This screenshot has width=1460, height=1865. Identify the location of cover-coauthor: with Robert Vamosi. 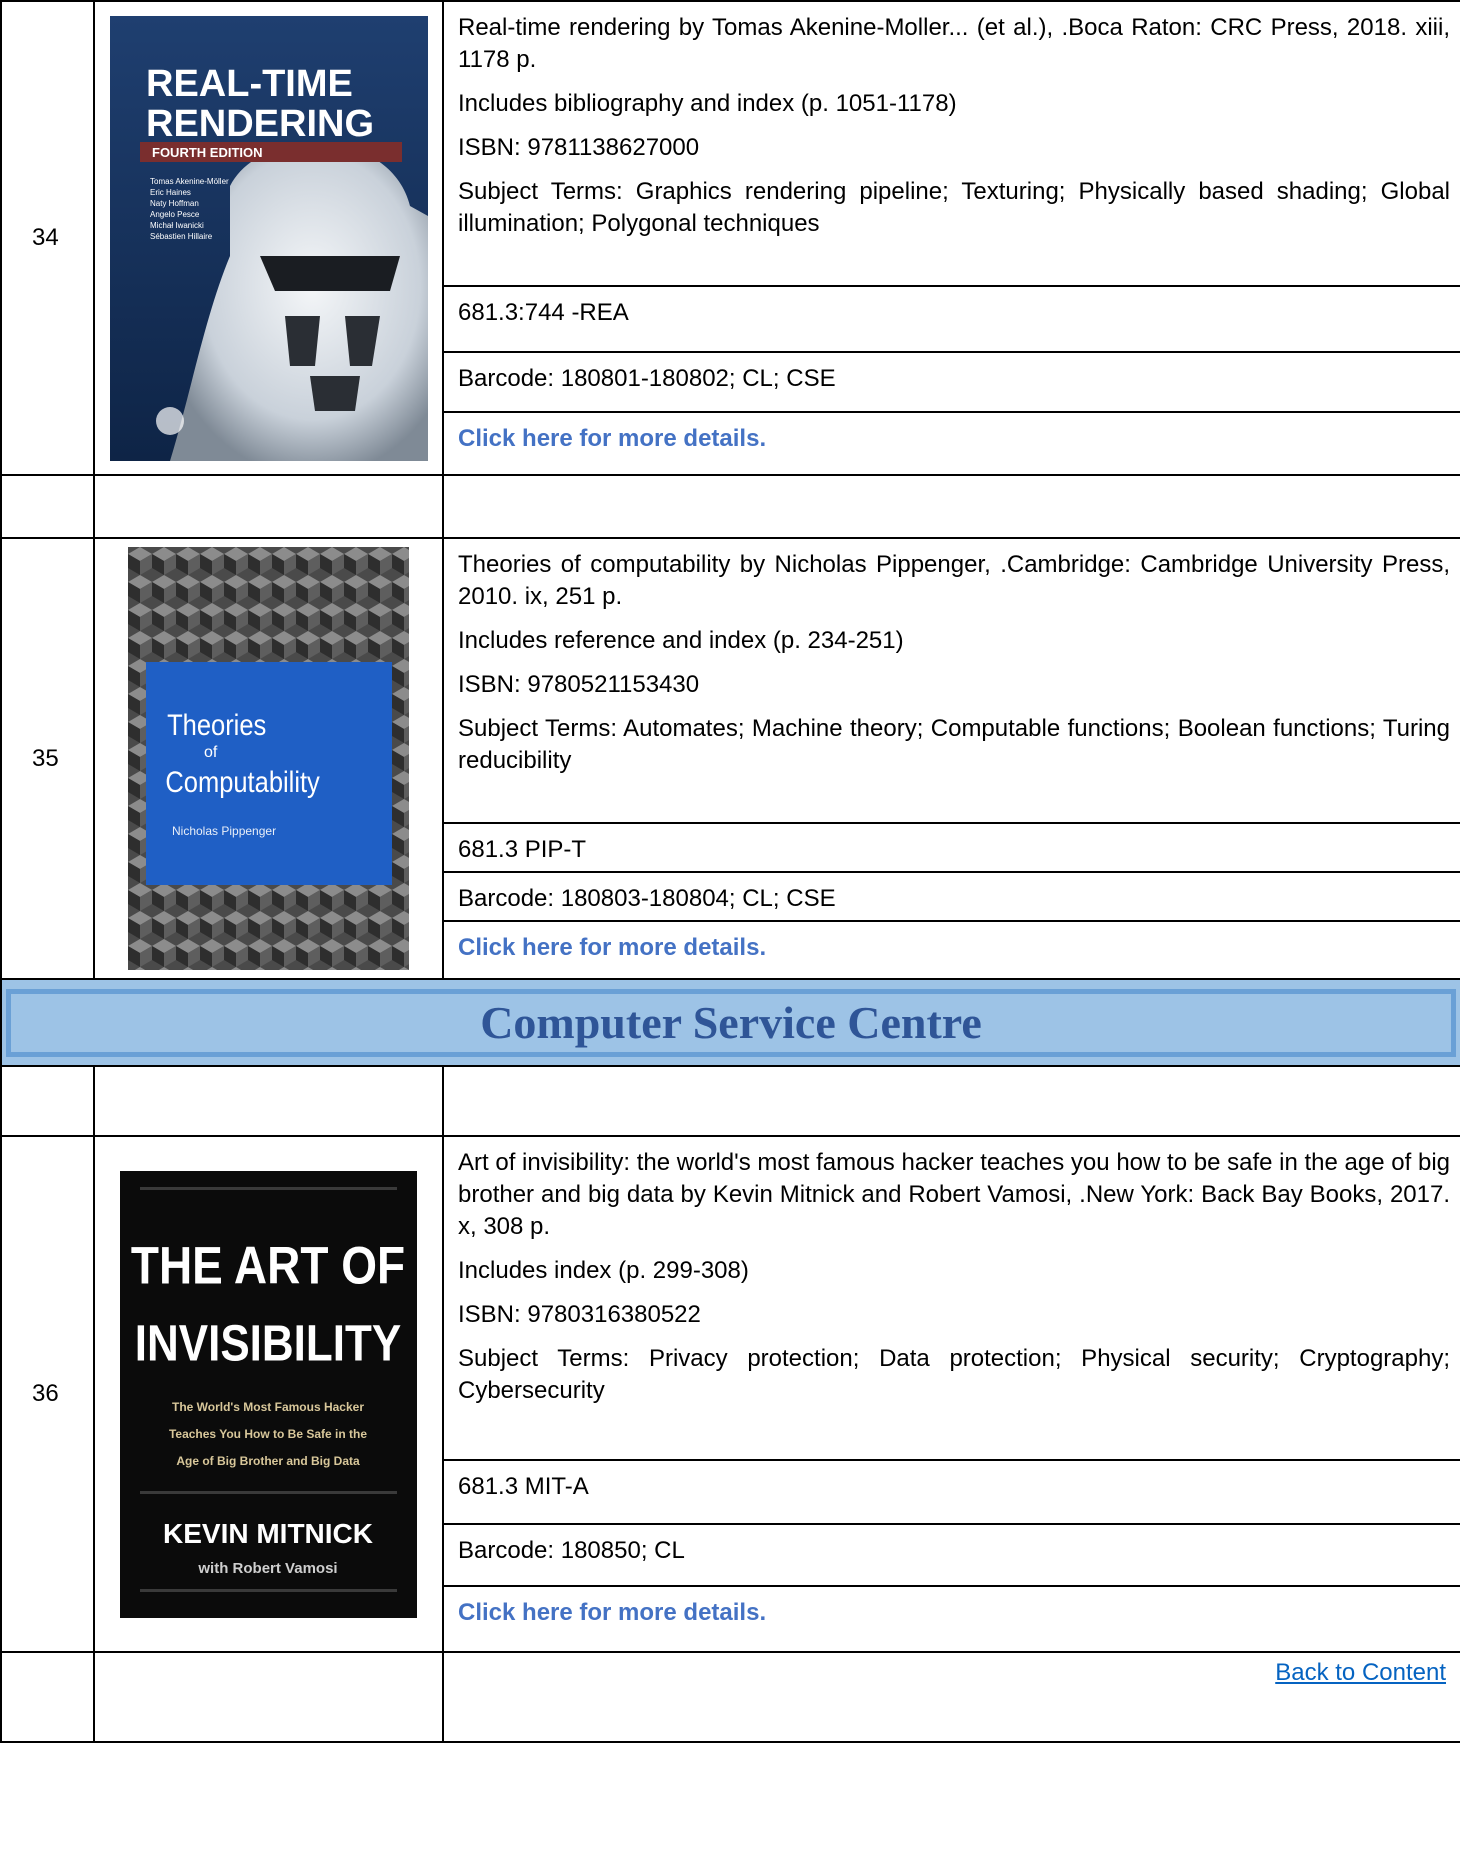
(267, 1568).